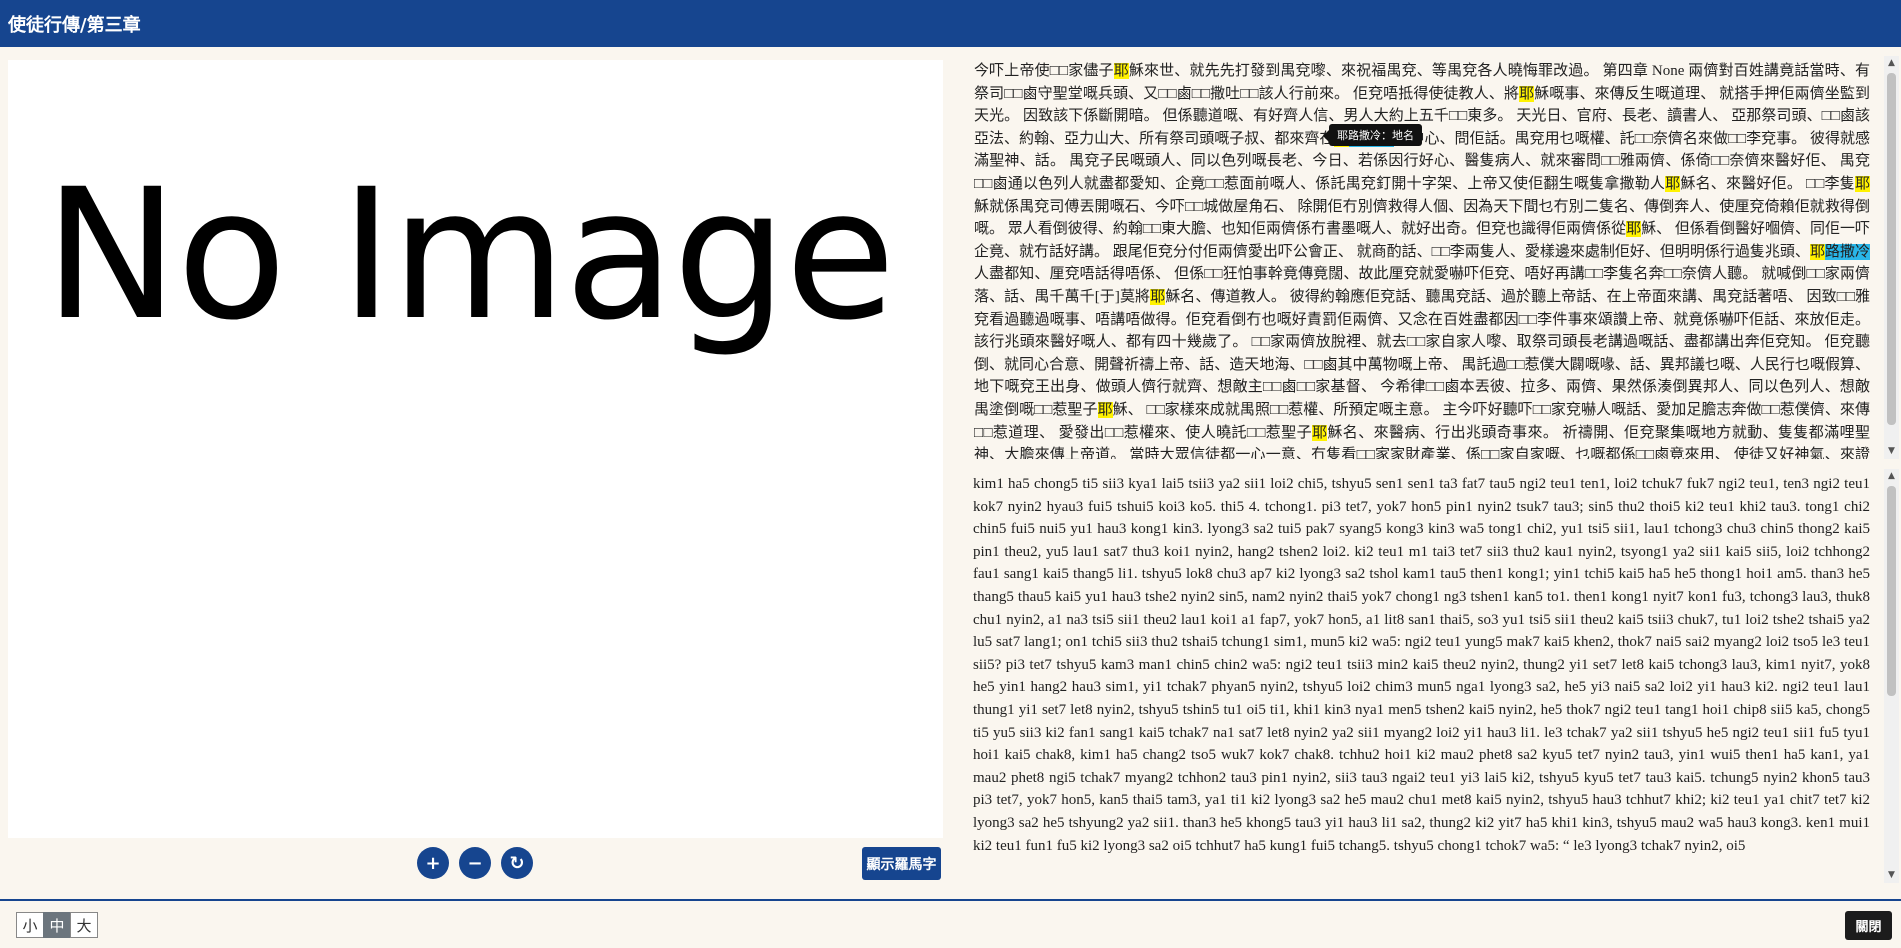 The width and height of the screenshot is (1901, 948). Describe the element at coordinates (433, 863) in the screenshot. I see `zoom-in-button: +` at that location.